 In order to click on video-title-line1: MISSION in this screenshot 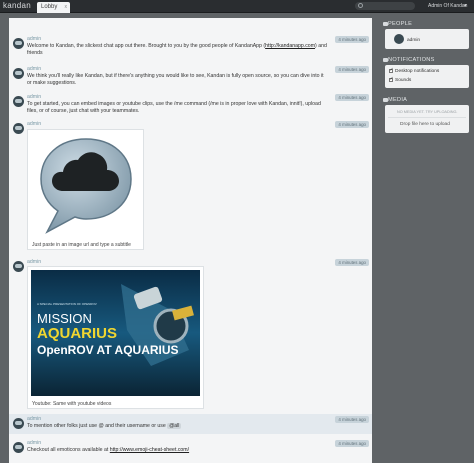, I will do `click(64, 318)`.